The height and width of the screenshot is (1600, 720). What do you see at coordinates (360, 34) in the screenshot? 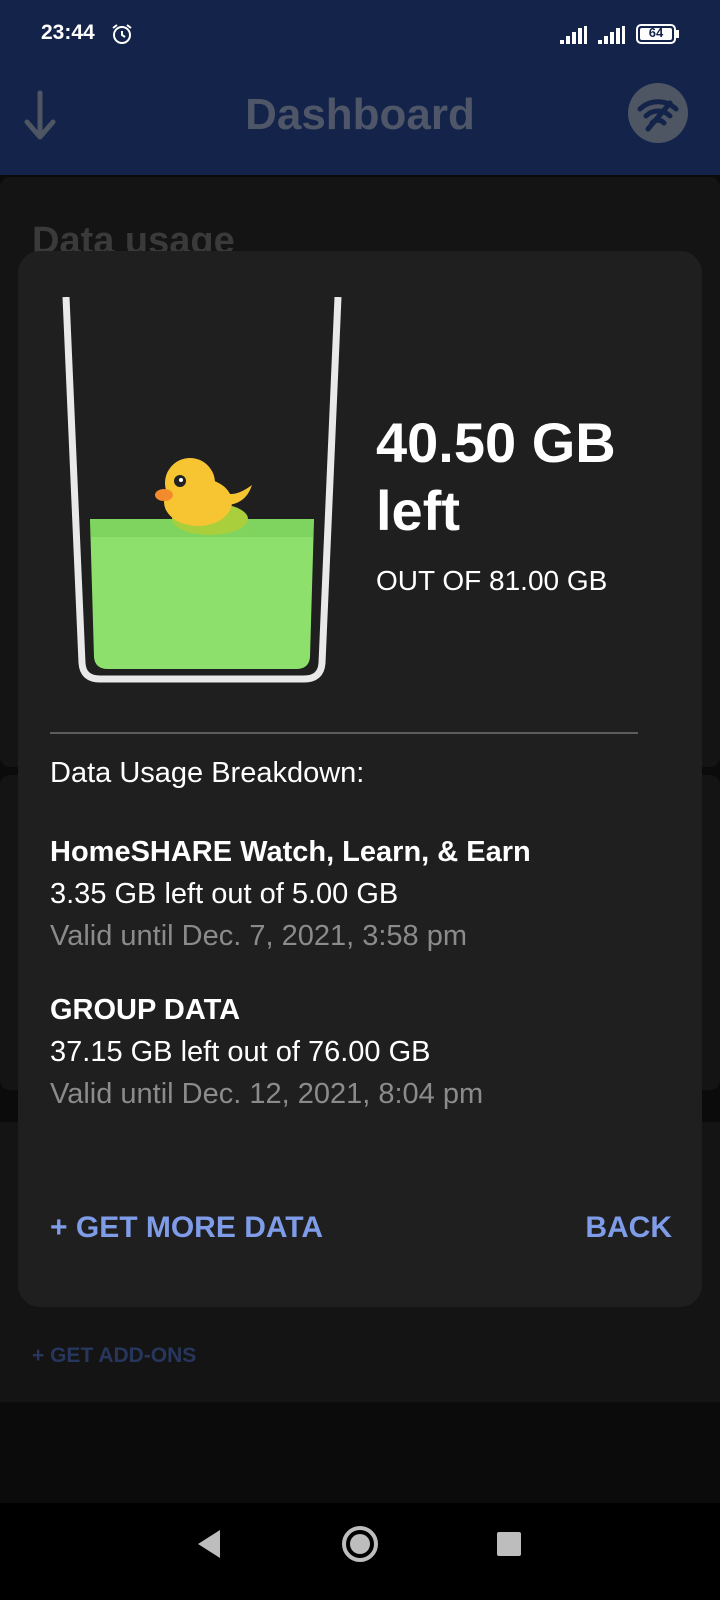
I see `status-bar: 23:44 64` at bounding box center [360, 34].